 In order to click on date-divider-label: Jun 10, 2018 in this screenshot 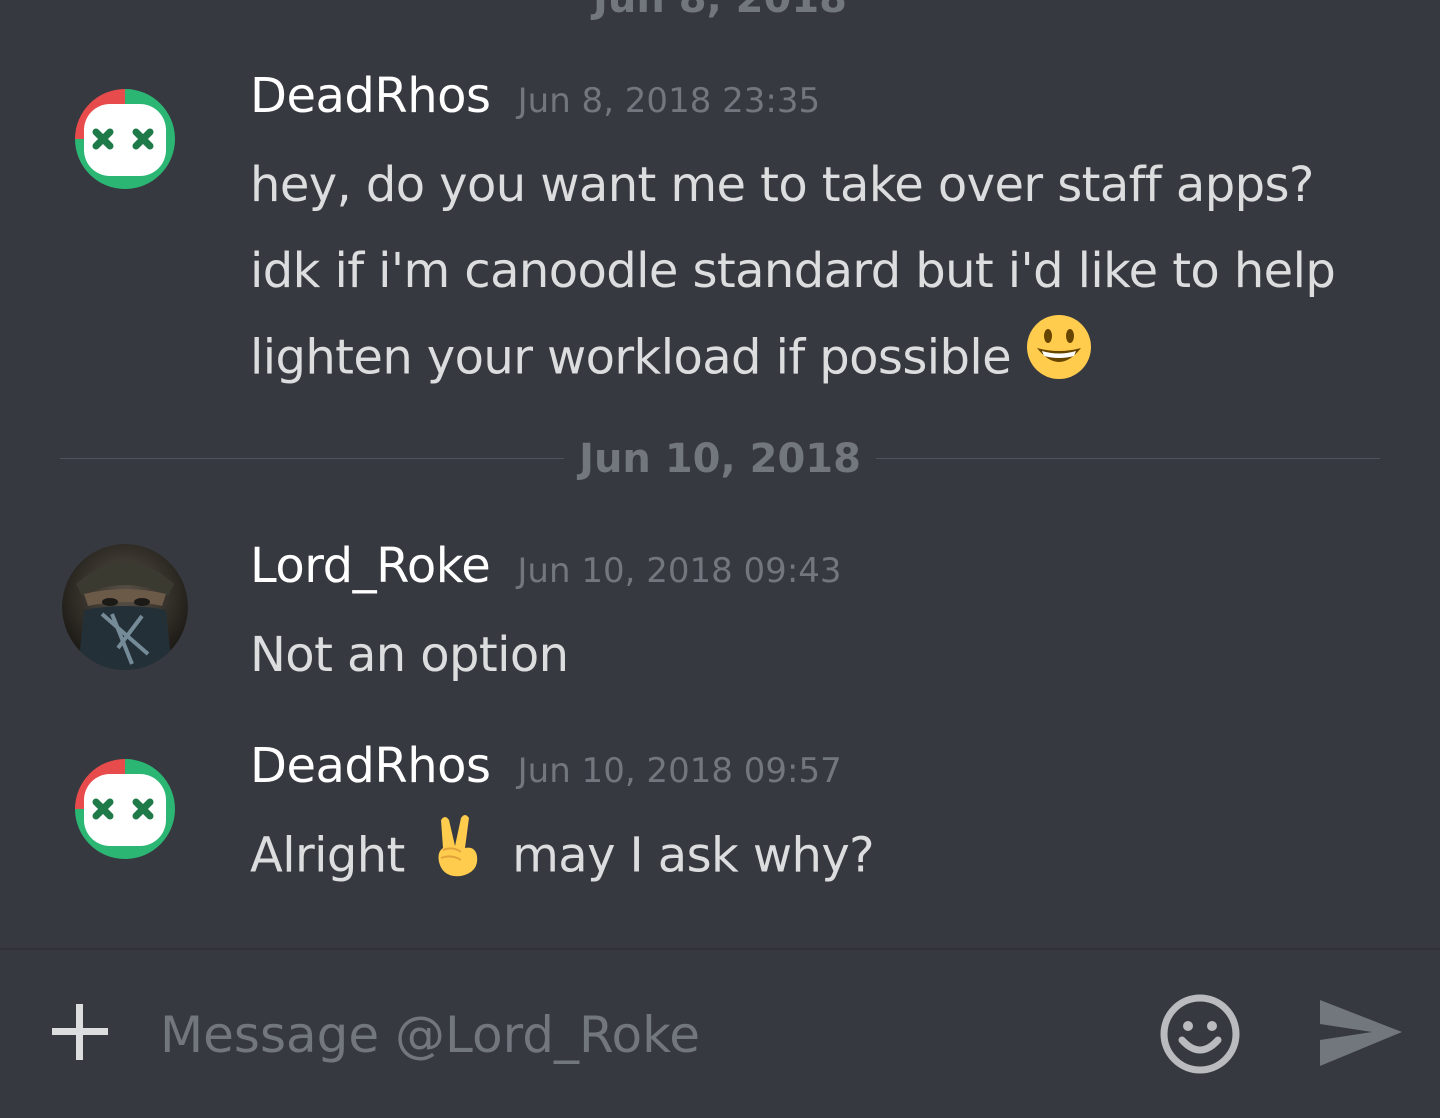, I will do `click(720, 459)`.